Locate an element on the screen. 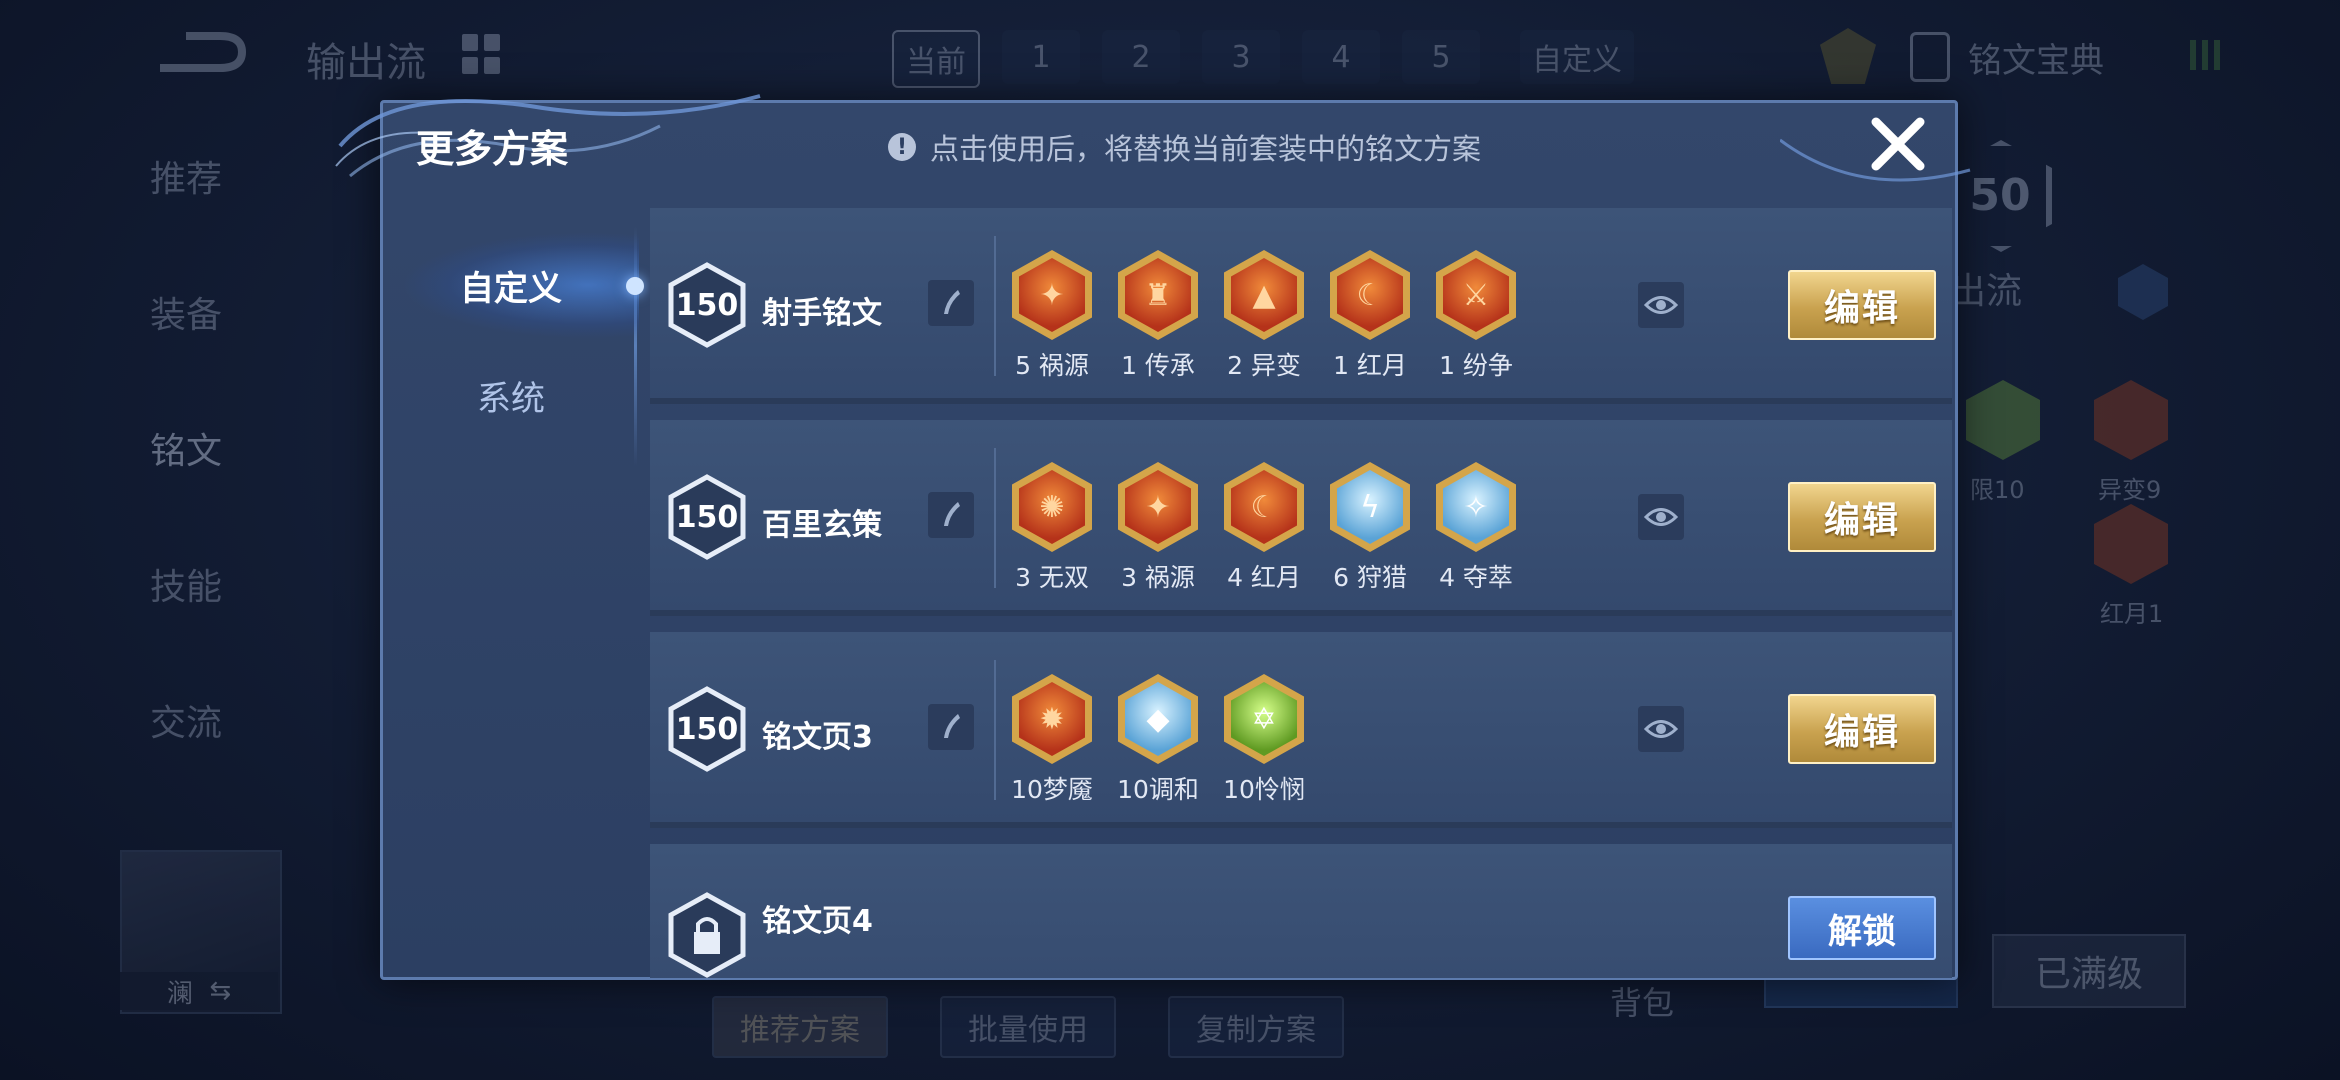 The width and height of the screenshot is (2340, 1080). trophy-icon is located at coordinates (1848, 56).